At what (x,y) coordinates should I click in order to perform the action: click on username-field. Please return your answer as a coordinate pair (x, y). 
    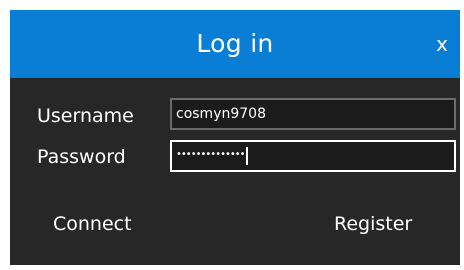
    Looking at the image, I should click on (313, 114).